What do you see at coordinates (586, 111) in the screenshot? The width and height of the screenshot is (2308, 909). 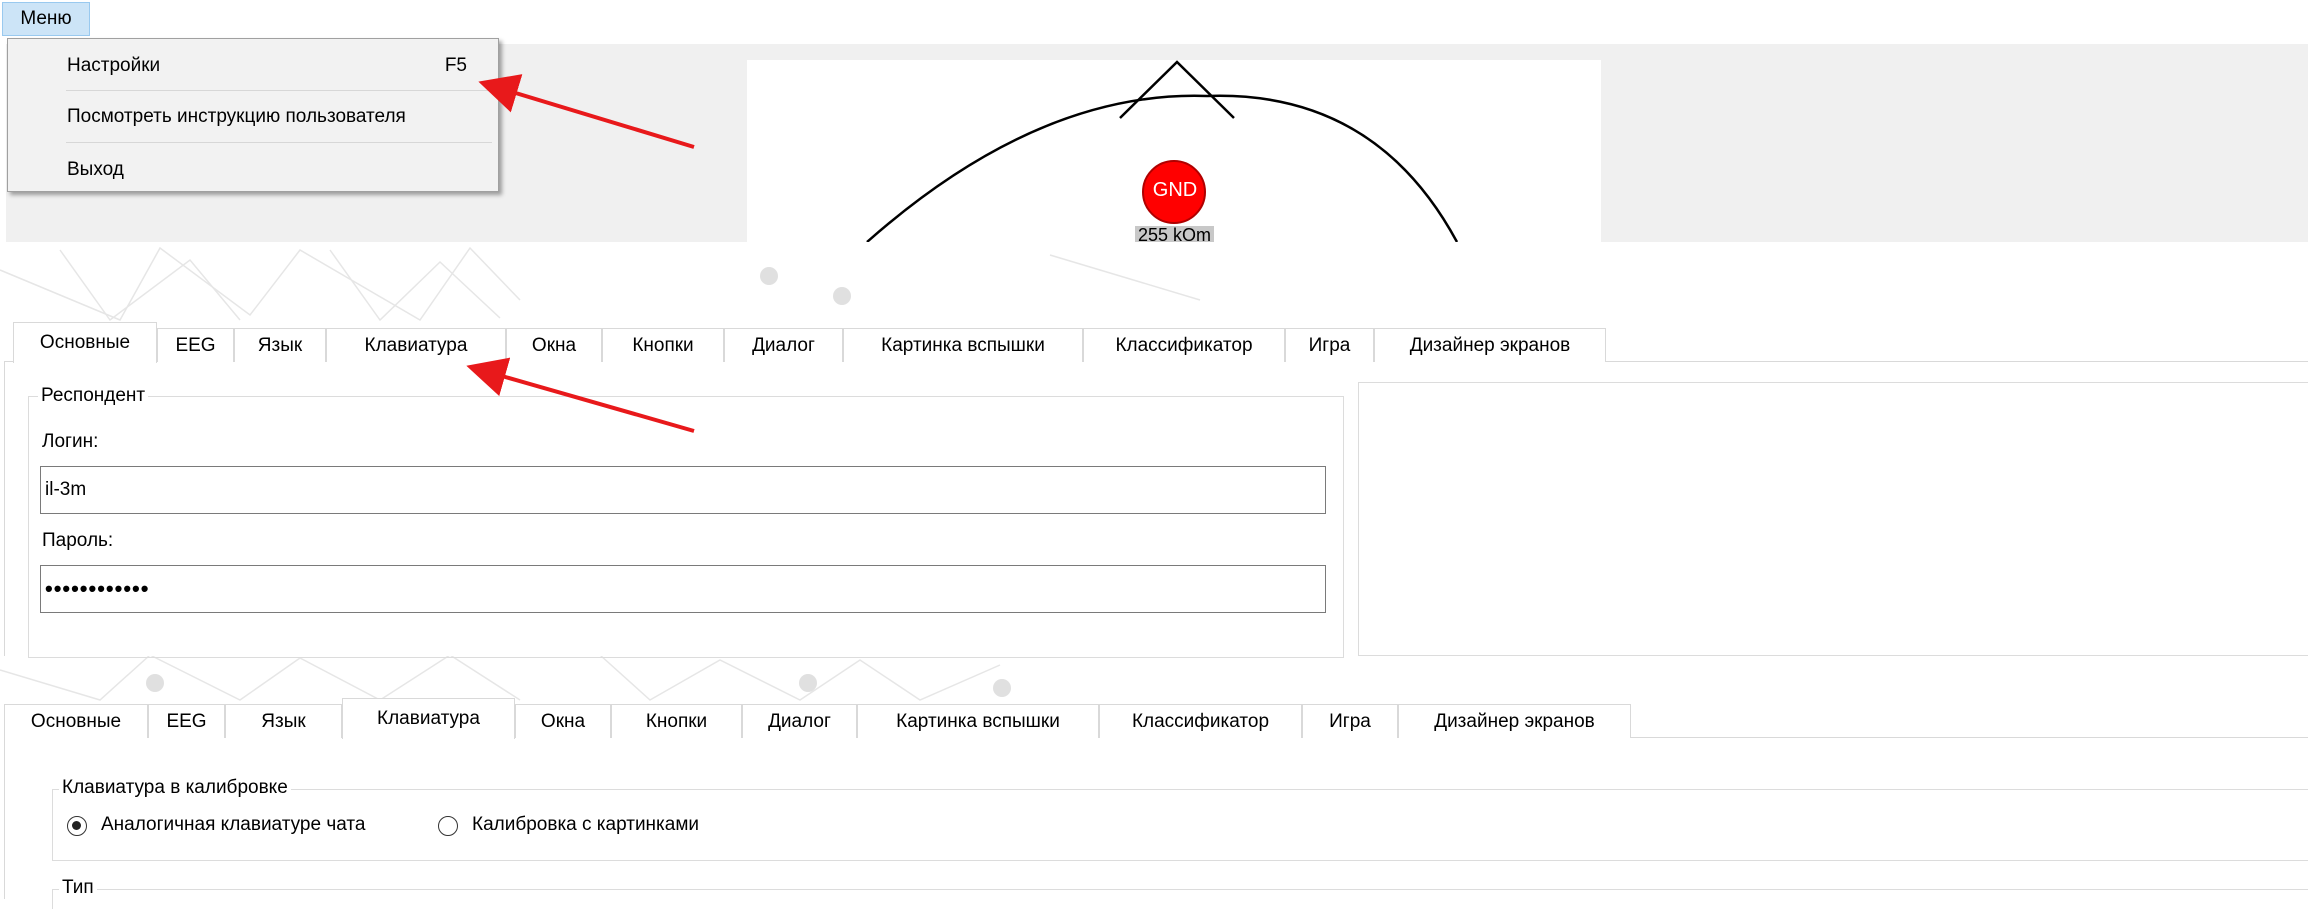 I see `annotation-arrow-settings` at bounding box center [586, 111].